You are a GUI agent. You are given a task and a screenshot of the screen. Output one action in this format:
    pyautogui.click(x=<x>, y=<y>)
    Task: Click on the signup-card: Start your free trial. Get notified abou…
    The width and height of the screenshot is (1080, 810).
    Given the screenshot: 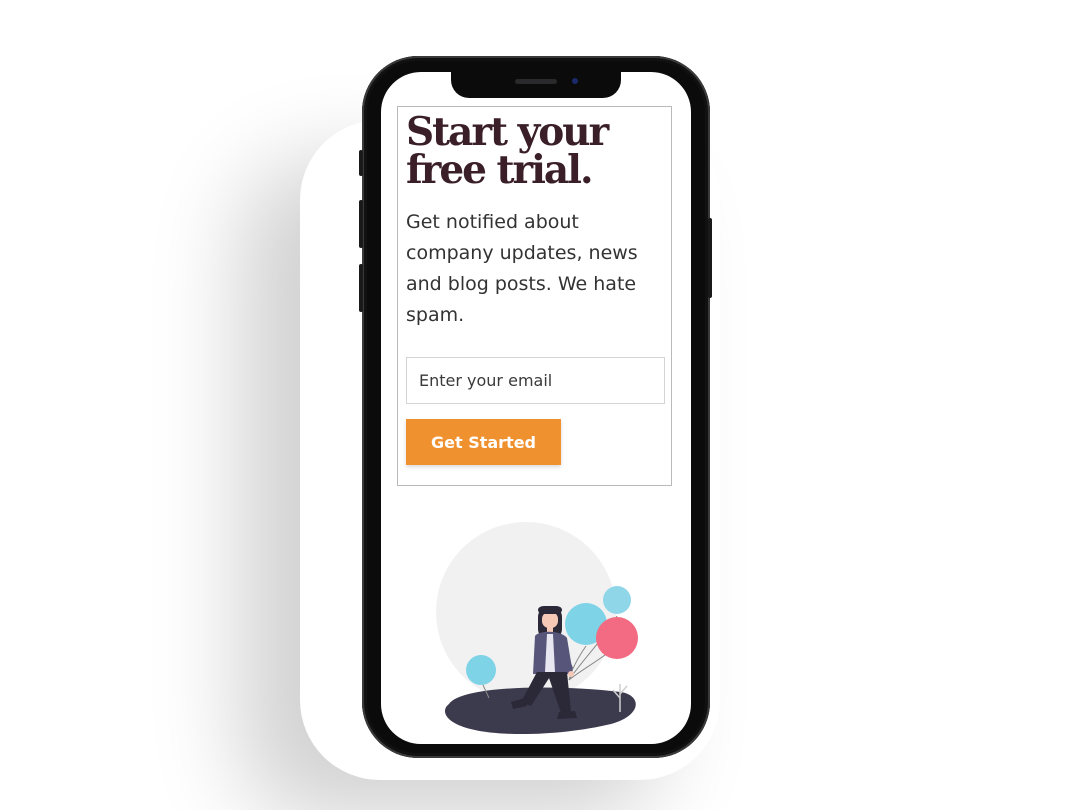 What is the action you would take?
    pyautogui.click(x=534, y=296)
    